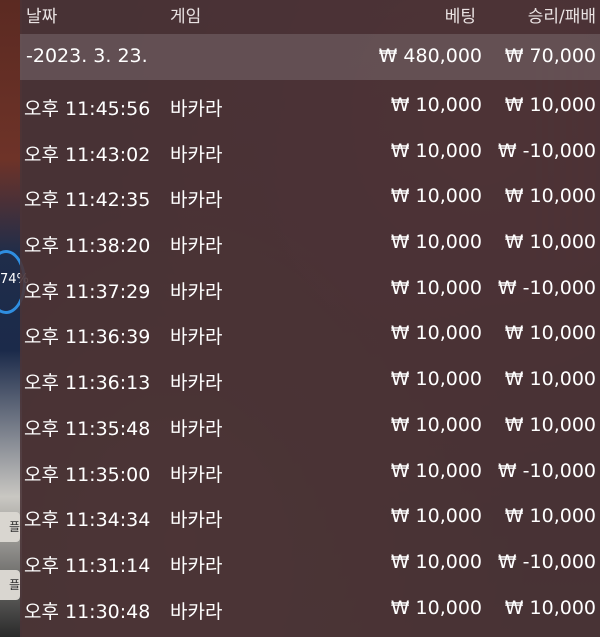 The image size is (600, 637). I want to click on summary-date: -2023. 3. 23., so click(87, 56).